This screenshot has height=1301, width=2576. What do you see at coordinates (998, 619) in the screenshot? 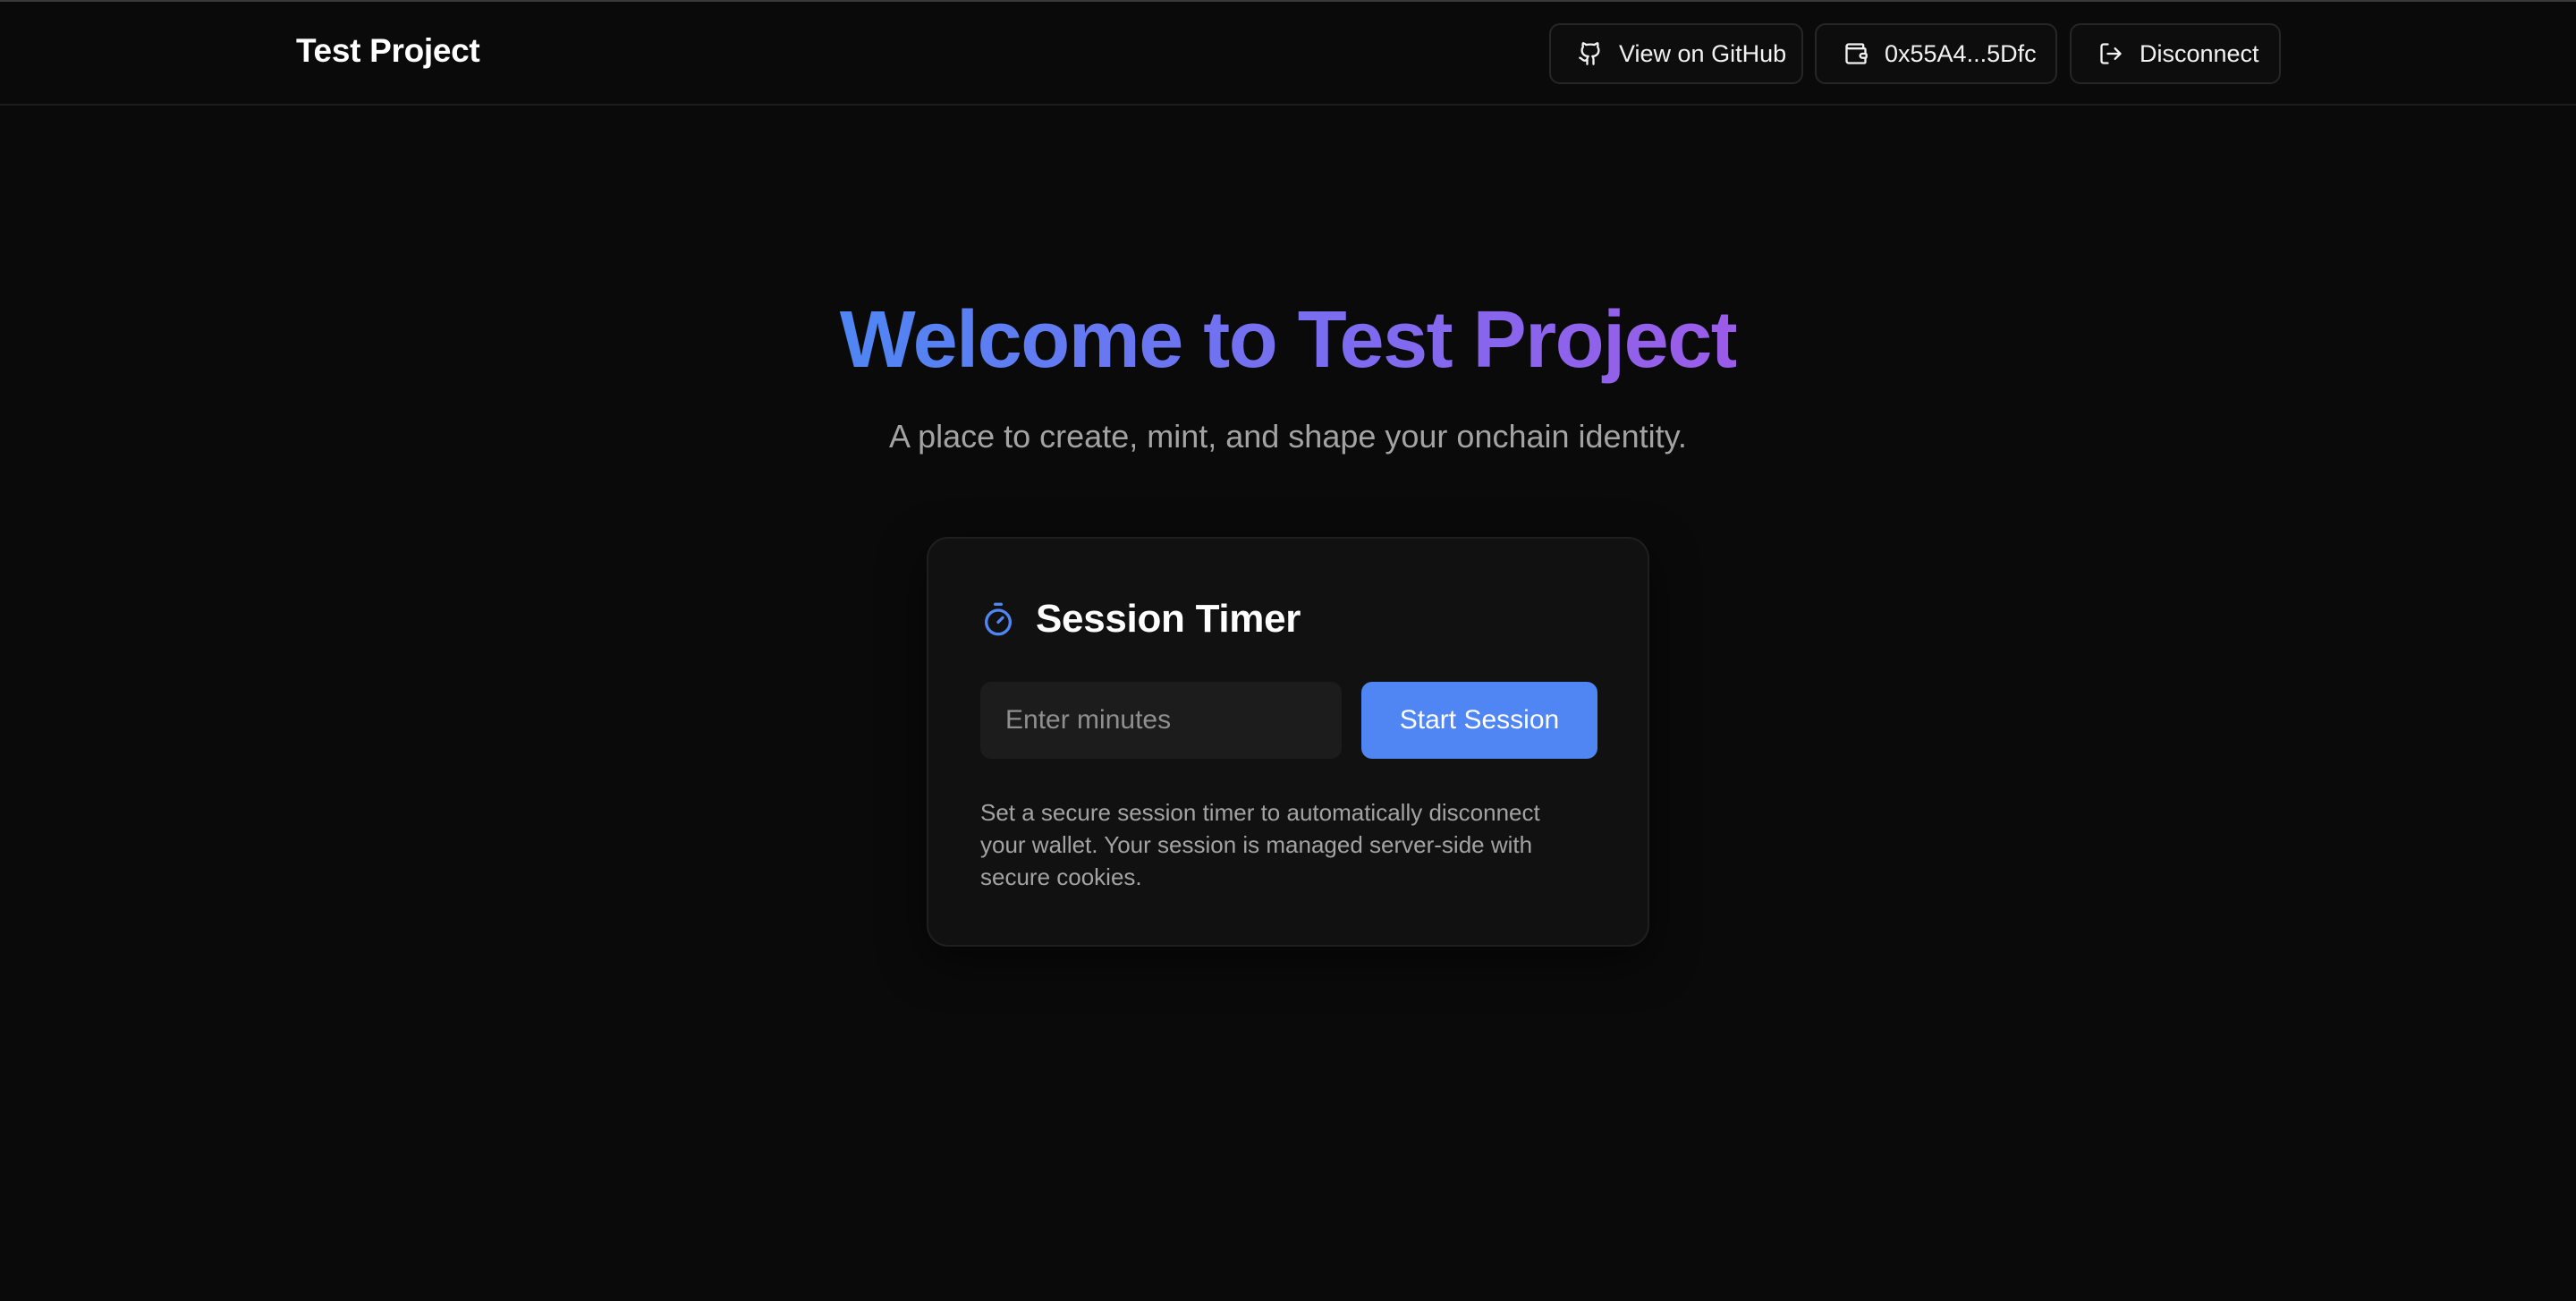
I see `timer-icon` at bounding box center [998, 619].